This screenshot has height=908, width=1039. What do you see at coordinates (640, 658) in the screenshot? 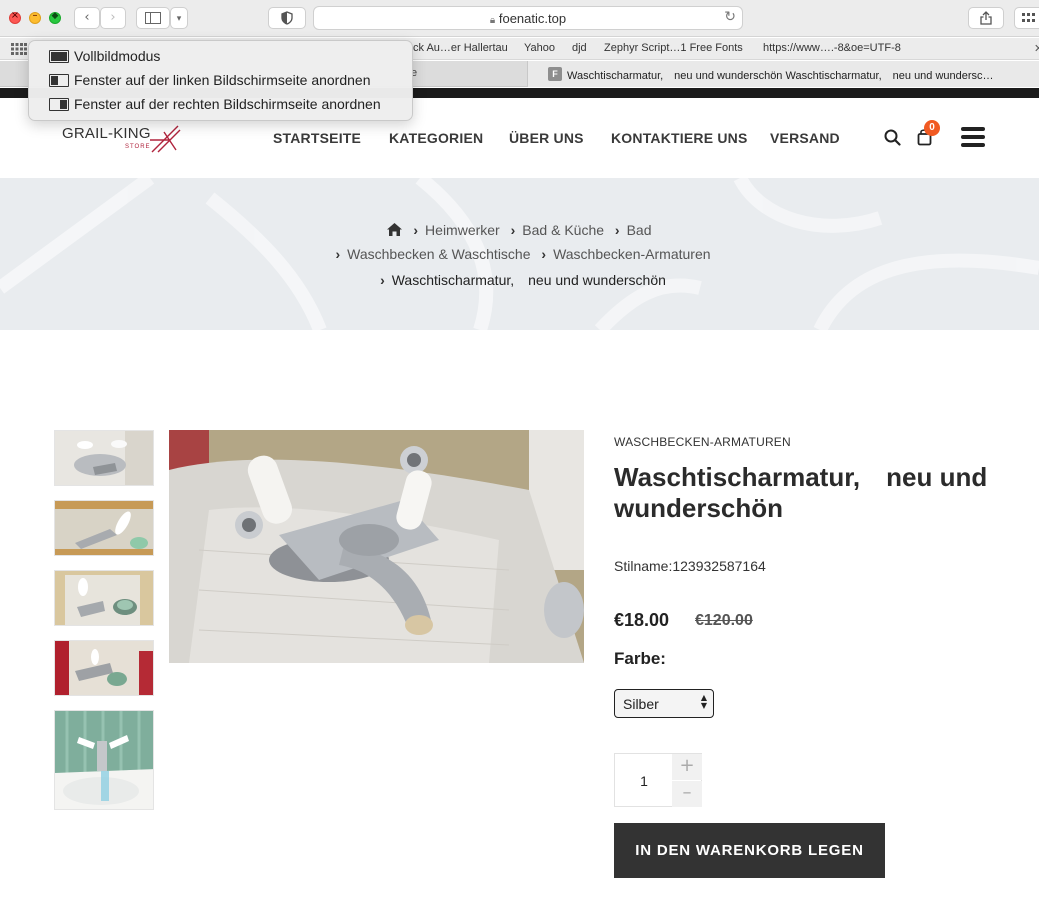
I see `color-label: Farbe:` at bounding box center [640, 658].